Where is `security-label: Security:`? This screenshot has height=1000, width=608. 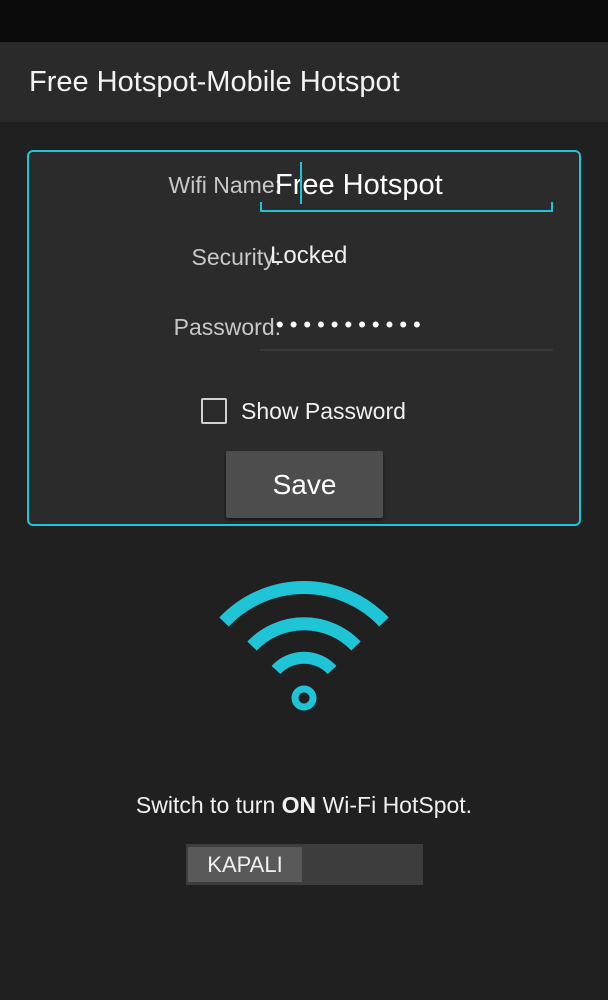 security-label: Security: is located at coordinates (236, 257).